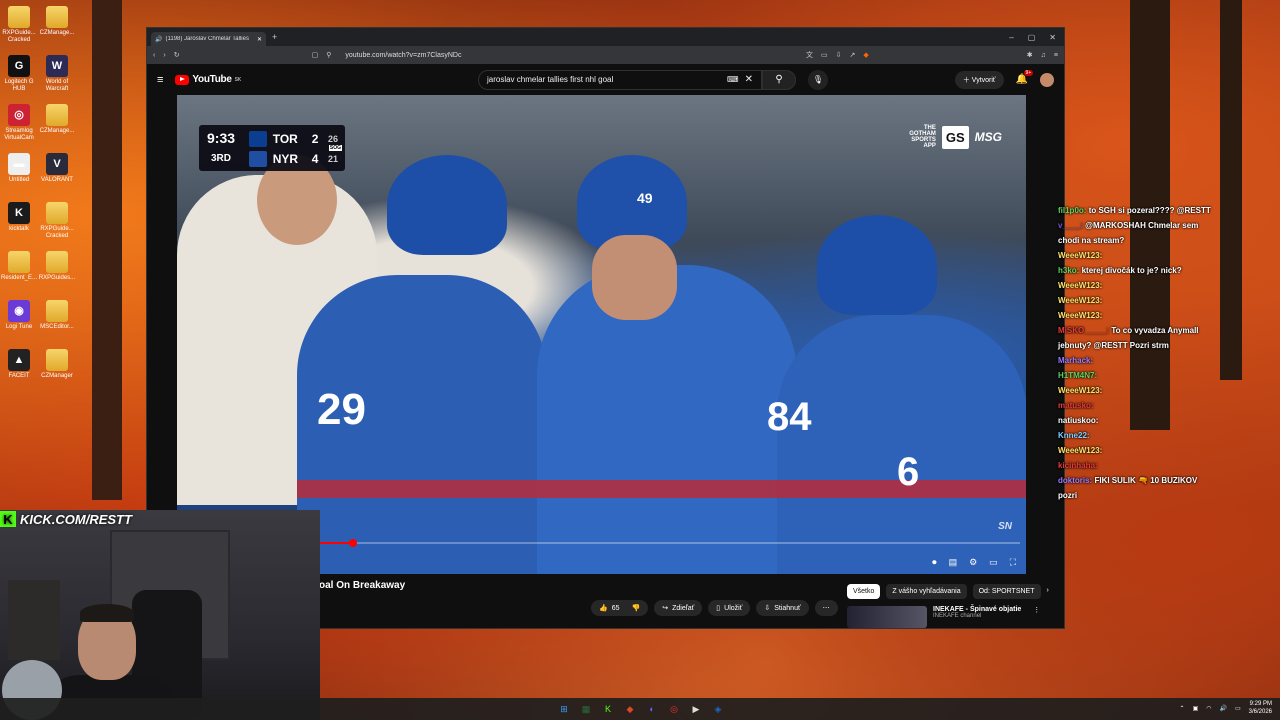 This screenshot has height=720, width=1280. I want to click on voice-search-button: 🎙, so click(817, 79).